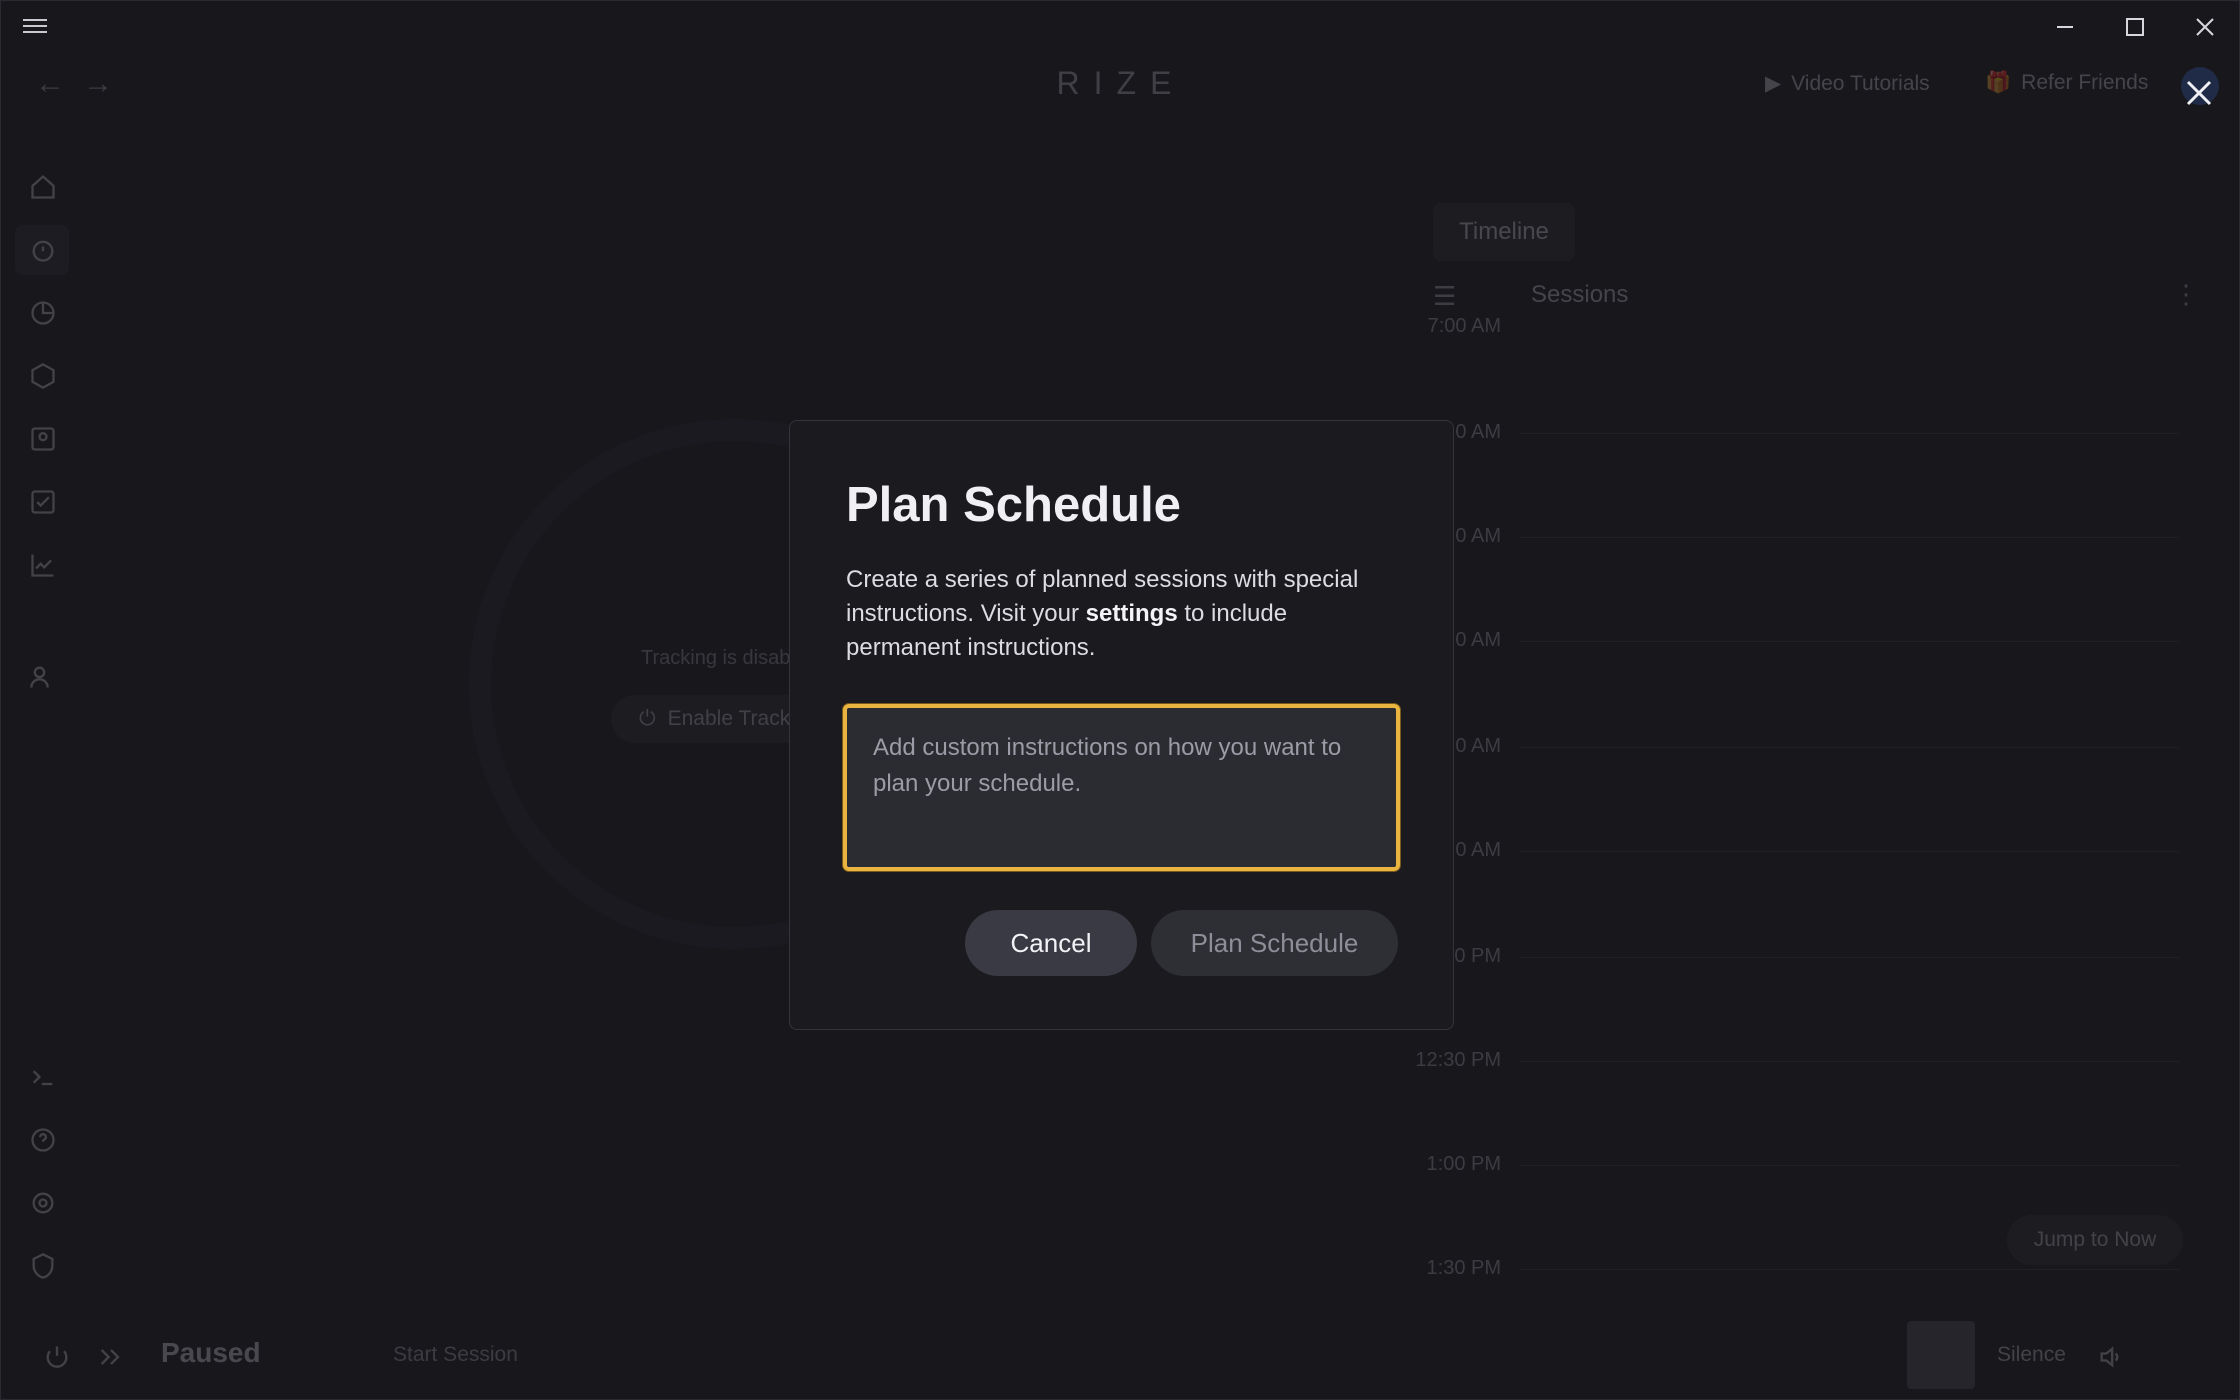 The image size is (2240, 1400). Describe the element at coordinates (1051, 943) in the screenshot. I see `cancel-button: Cancel` at that location.